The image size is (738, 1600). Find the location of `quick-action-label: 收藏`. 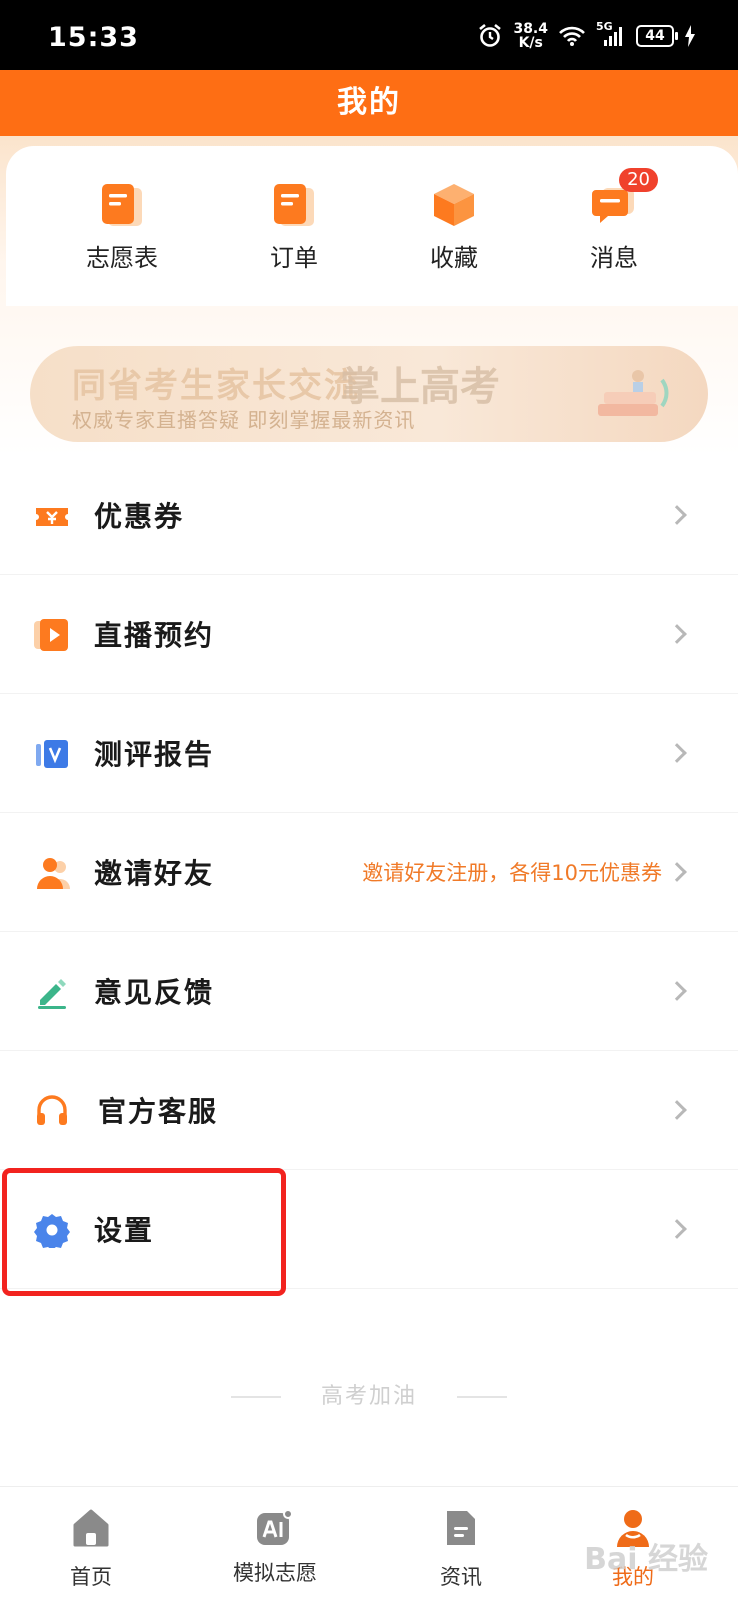

quick-action-label: 收藏 is located at coordinates (454, 258).